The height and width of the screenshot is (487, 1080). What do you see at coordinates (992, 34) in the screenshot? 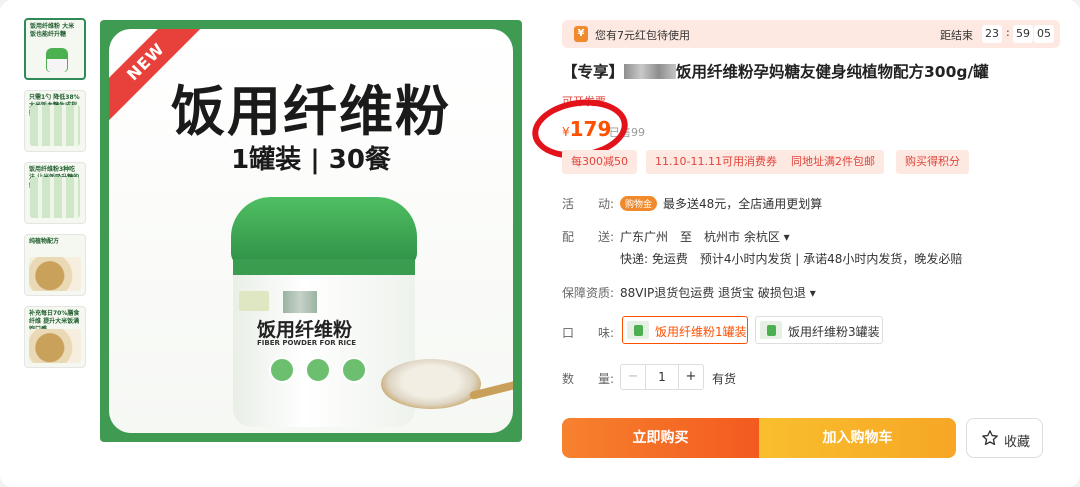
I see `countdown-hours: 23` at bounding box center [992, 34].